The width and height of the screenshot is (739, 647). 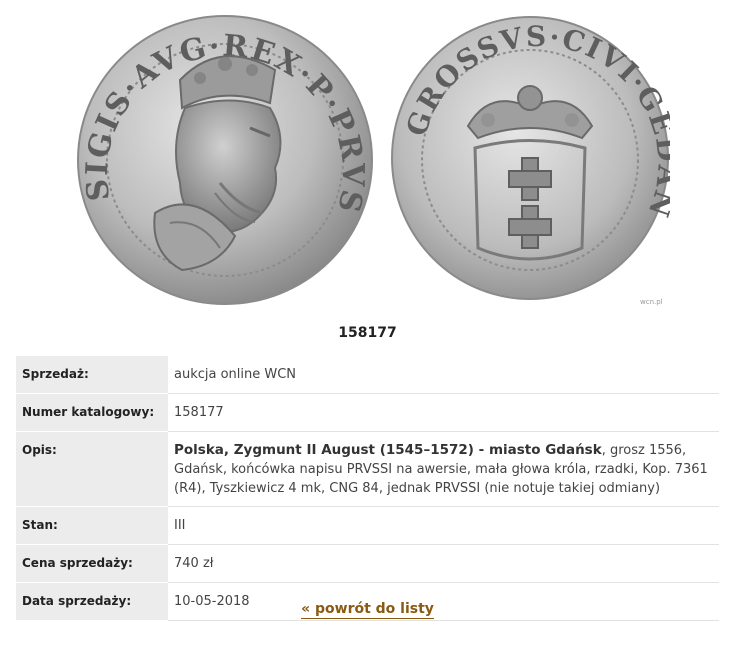 What do you see at coordinates (92, 412) in the screenshot?
I see `details-label: Numer katalogowy:` at bounding box center [92, 412].